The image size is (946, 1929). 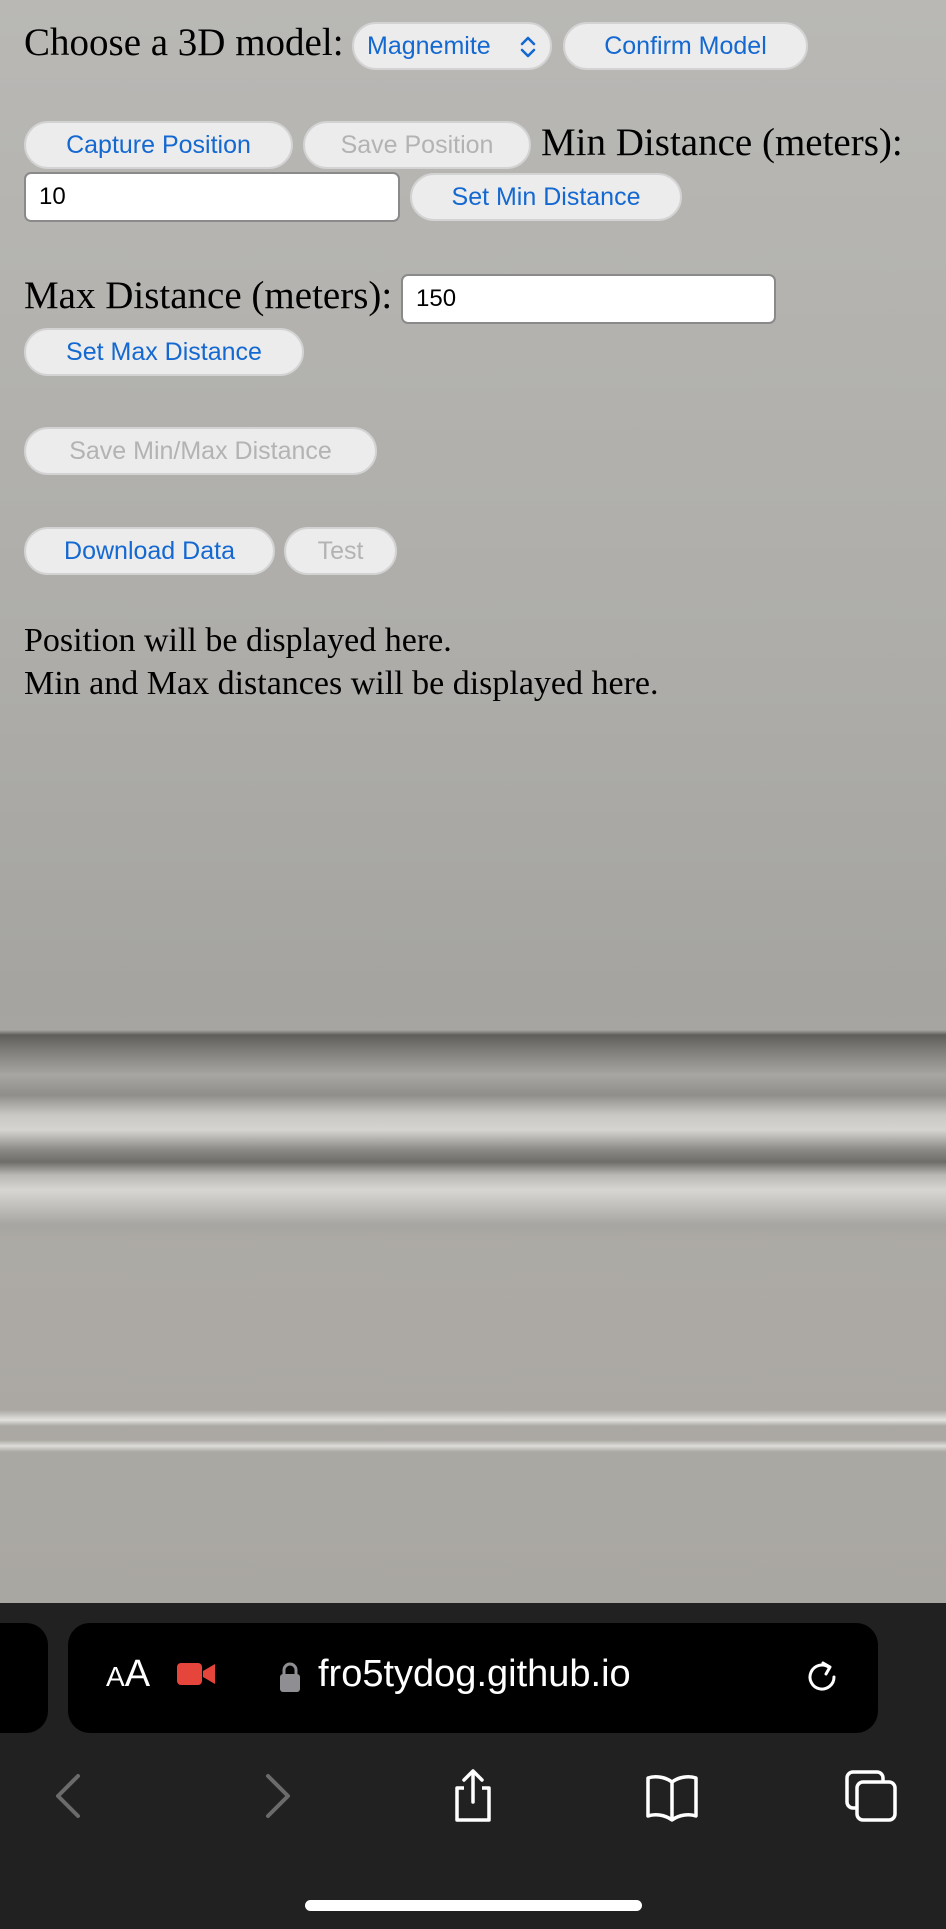 I want to click on model-select-label: Choose a 3D model:, so click(x=184, y=42).